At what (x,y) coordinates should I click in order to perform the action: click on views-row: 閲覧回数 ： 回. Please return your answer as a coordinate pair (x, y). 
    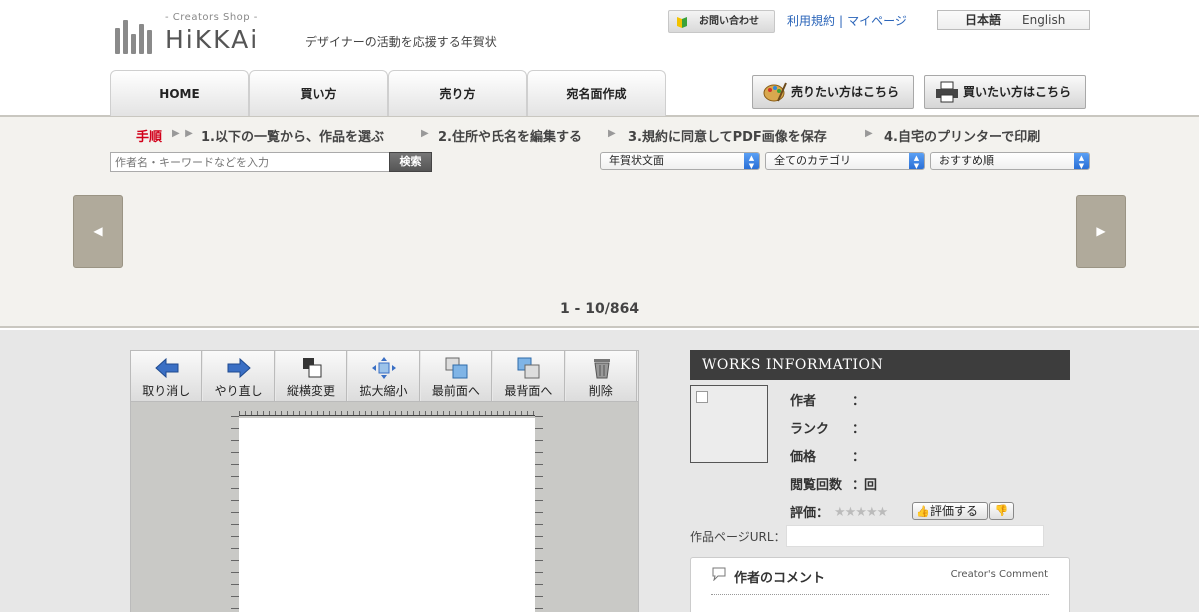
    Looking at the image, I should click on (833, 483).